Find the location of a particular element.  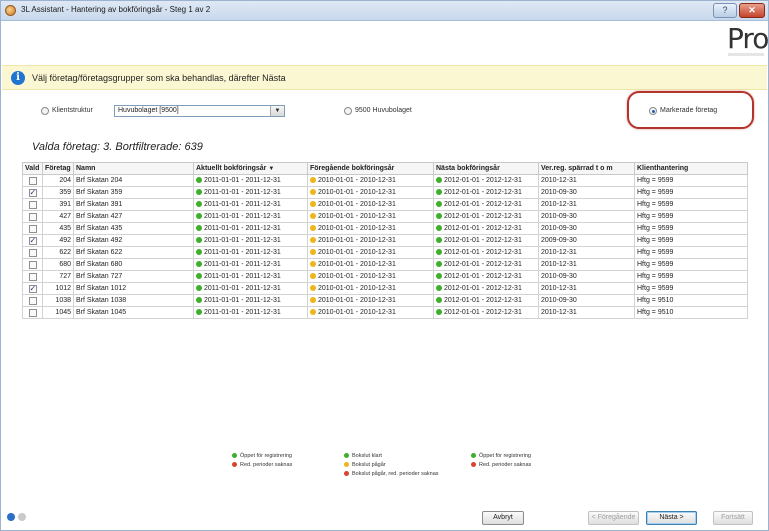

klientstruktur-combo: Huvubolaget [9500] ▼ is located at coordinates (199, 111).